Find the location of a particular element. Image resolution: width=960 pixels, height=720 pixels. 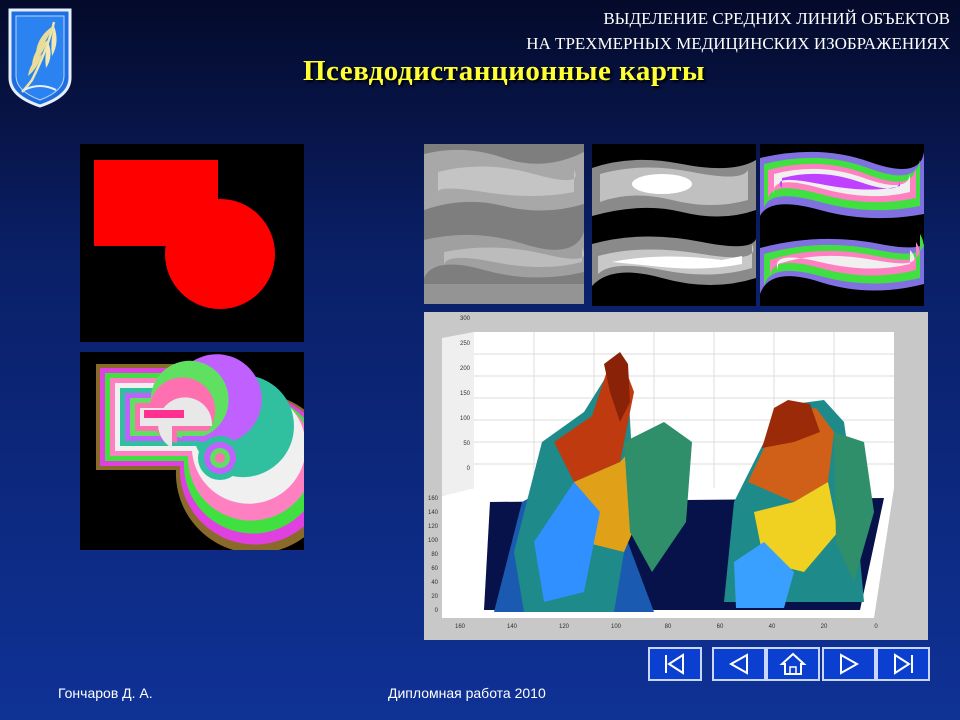

plot-y-tick-label: 50 is located at coordinates (466, 444).